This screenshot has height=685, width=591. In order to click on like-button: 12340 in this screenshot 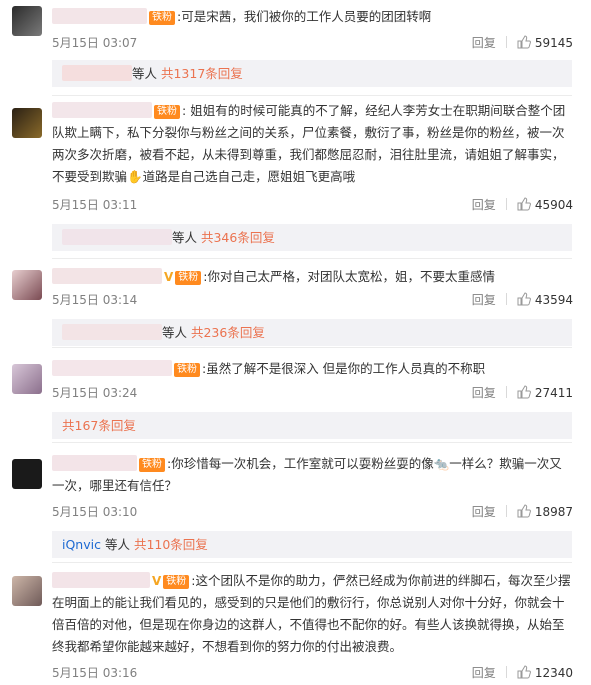, I will do `click(545, 672)`.